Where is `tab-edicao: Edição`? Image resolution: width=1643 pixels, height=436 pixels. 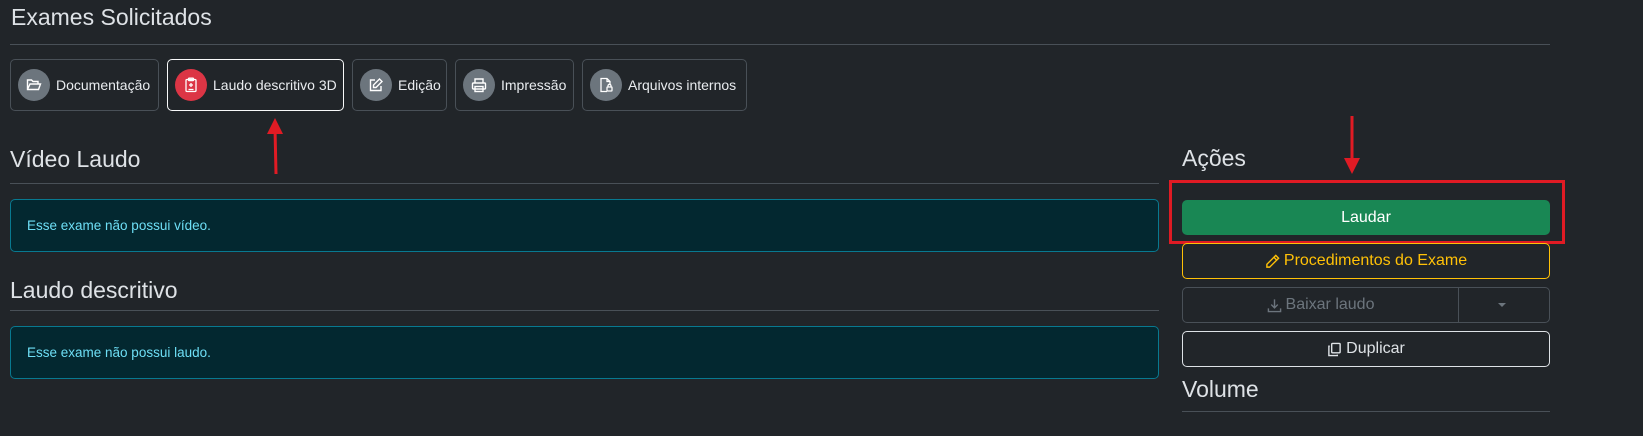
tab-edicao: Edição is located at coordinates (399, 85).